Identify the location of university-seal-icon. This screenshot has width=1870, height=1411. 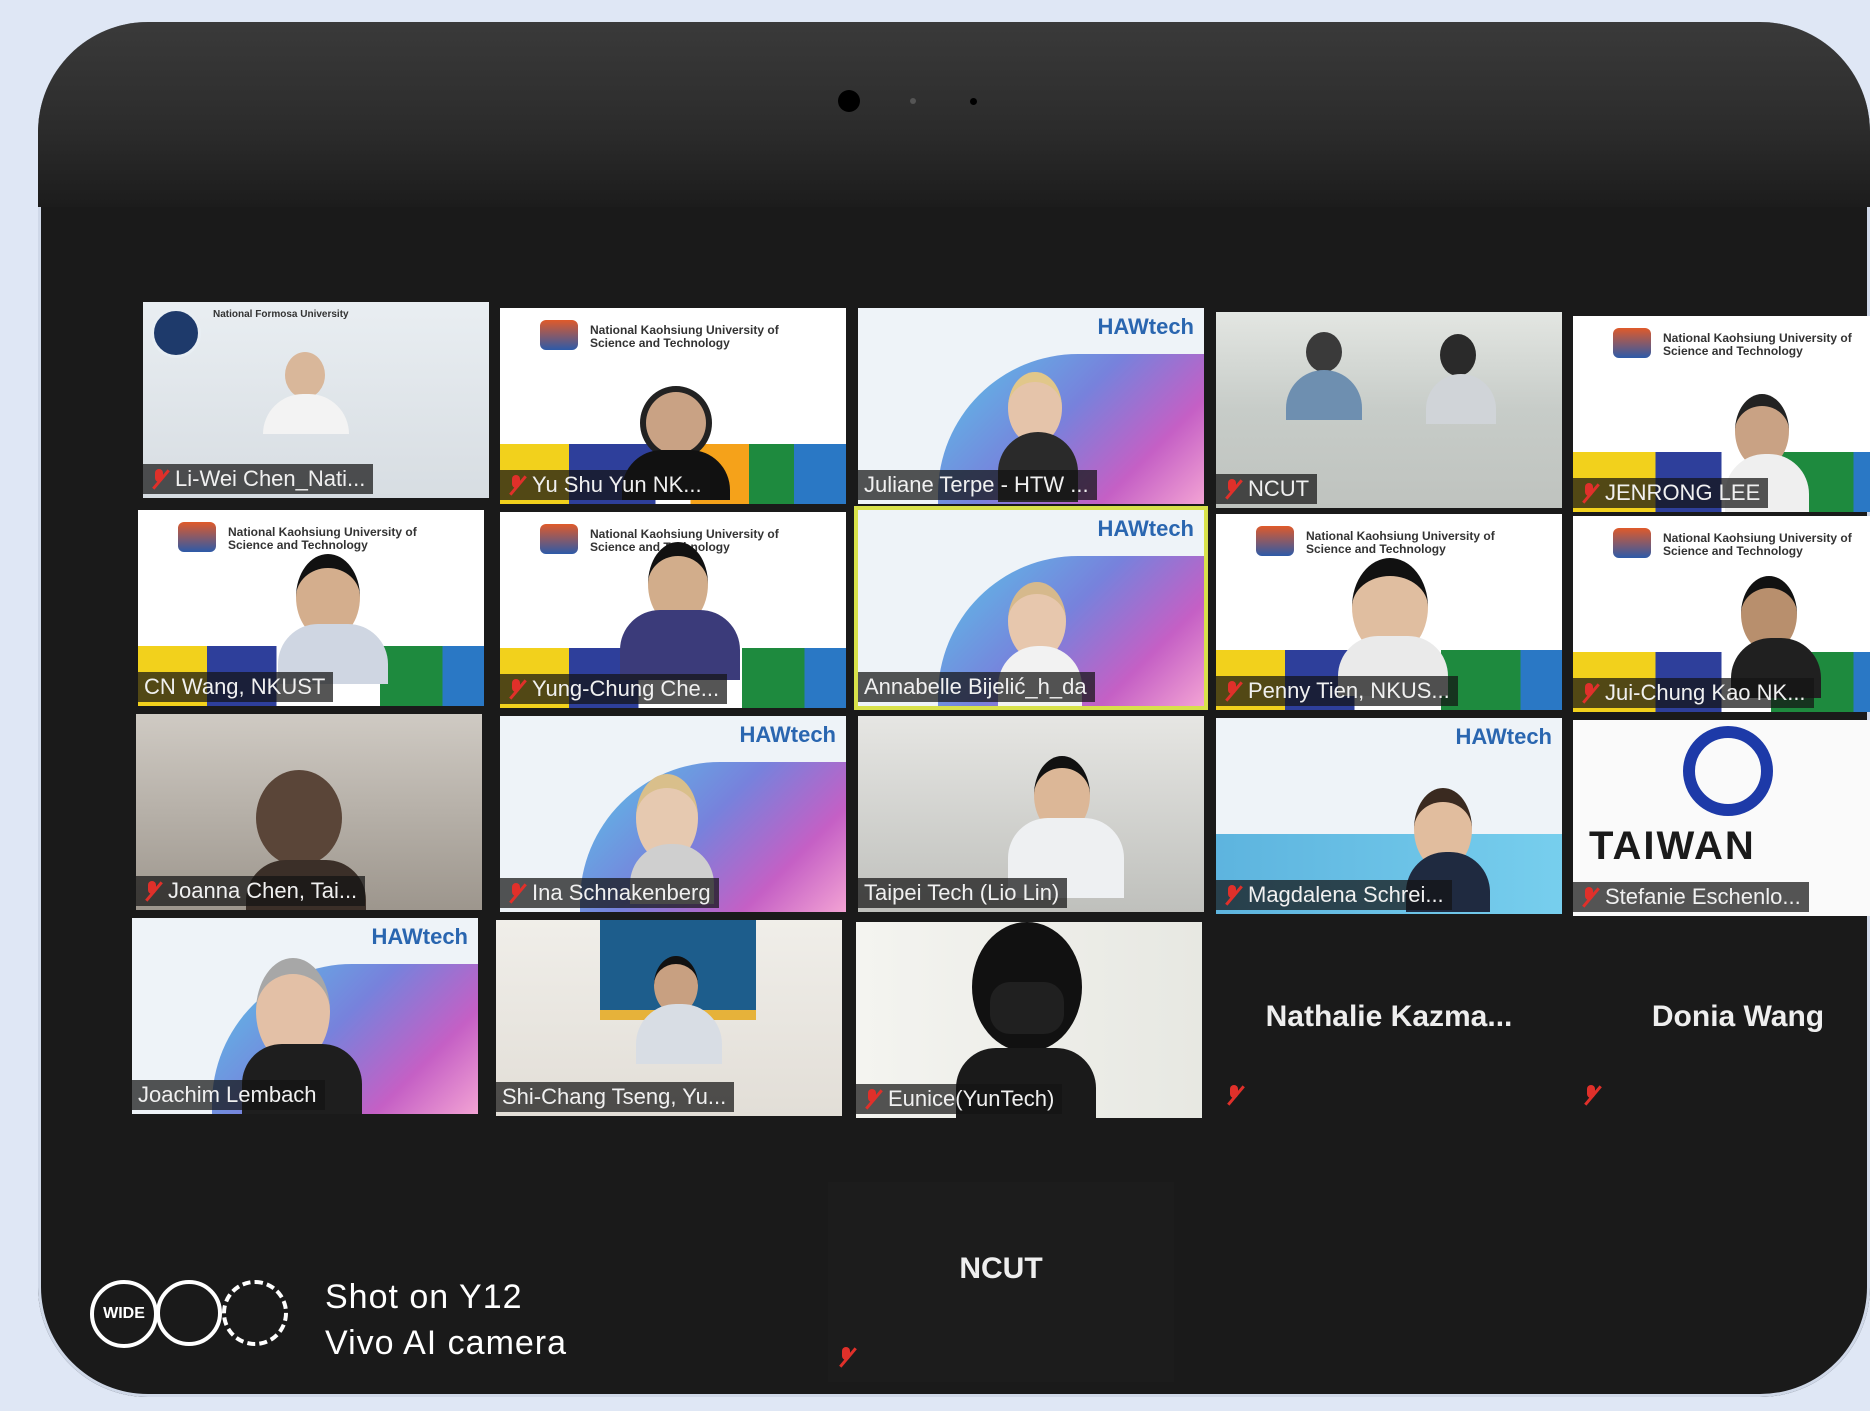
(176, 333).